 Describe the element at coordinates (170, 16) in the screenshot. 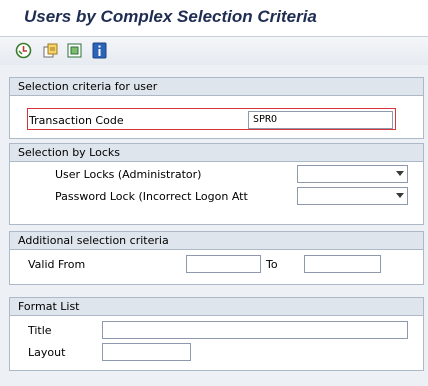

I see `page-title: Users by Complex Selection Criteria` at that location.